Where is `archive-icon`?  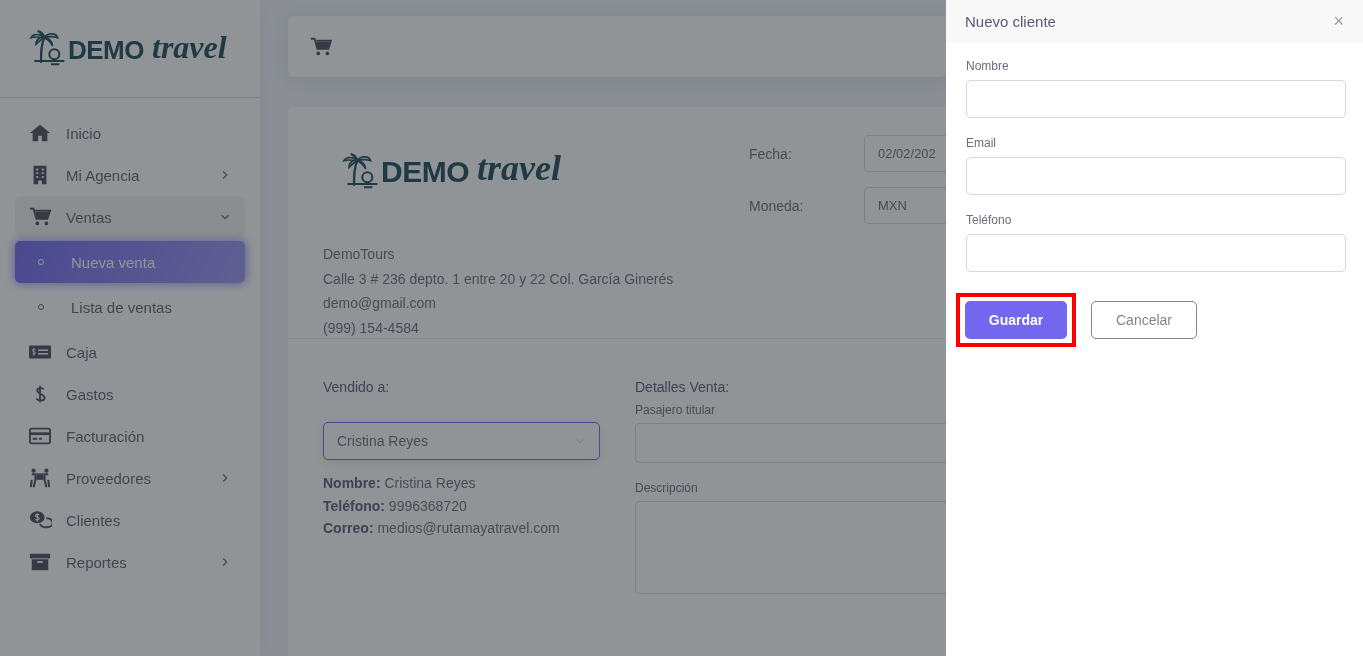 archive-icon is located at coordinates (40, 562).